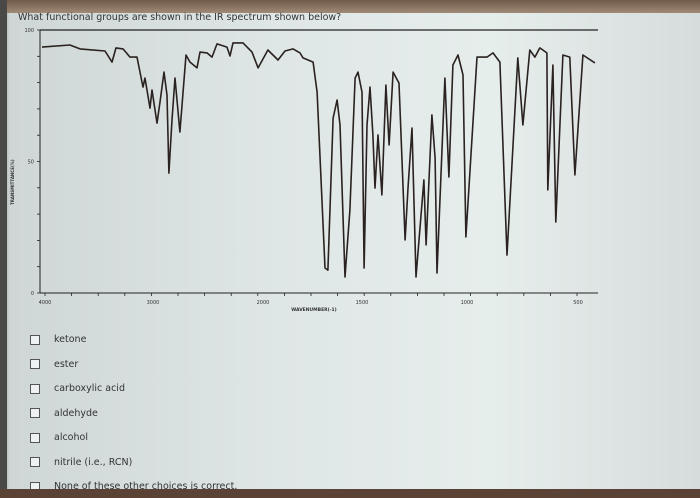 This screenshot has width=700, height=498. What do you see at coordinates (350, 493) in the screenshot?
I see `screen-bottom-edge` at bounding box center [350, 493].